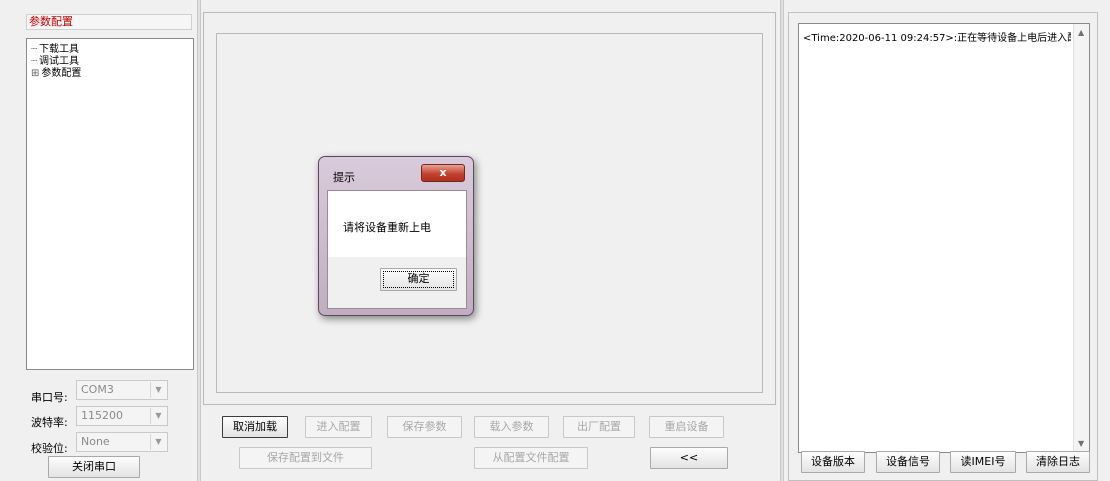 This screenshot has width=1110, height=481. What do you see at coordinates (599, 427) in the screenshot?
I see `action-button: 出厂配置` at bounding box center [599, 427].